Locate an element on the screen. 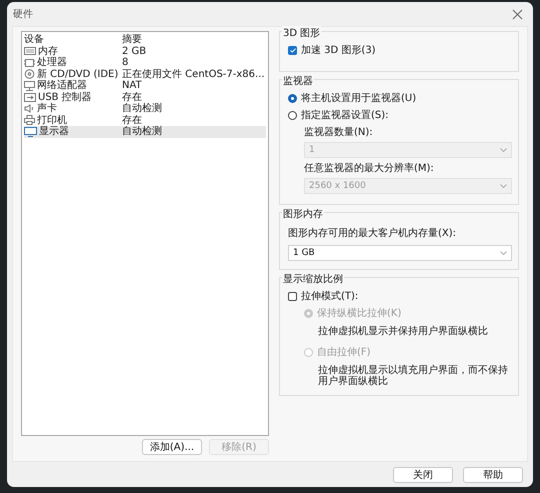 The width and height of the screenshot is (540, 493). disc-icon is located at coordinates (29, 74).